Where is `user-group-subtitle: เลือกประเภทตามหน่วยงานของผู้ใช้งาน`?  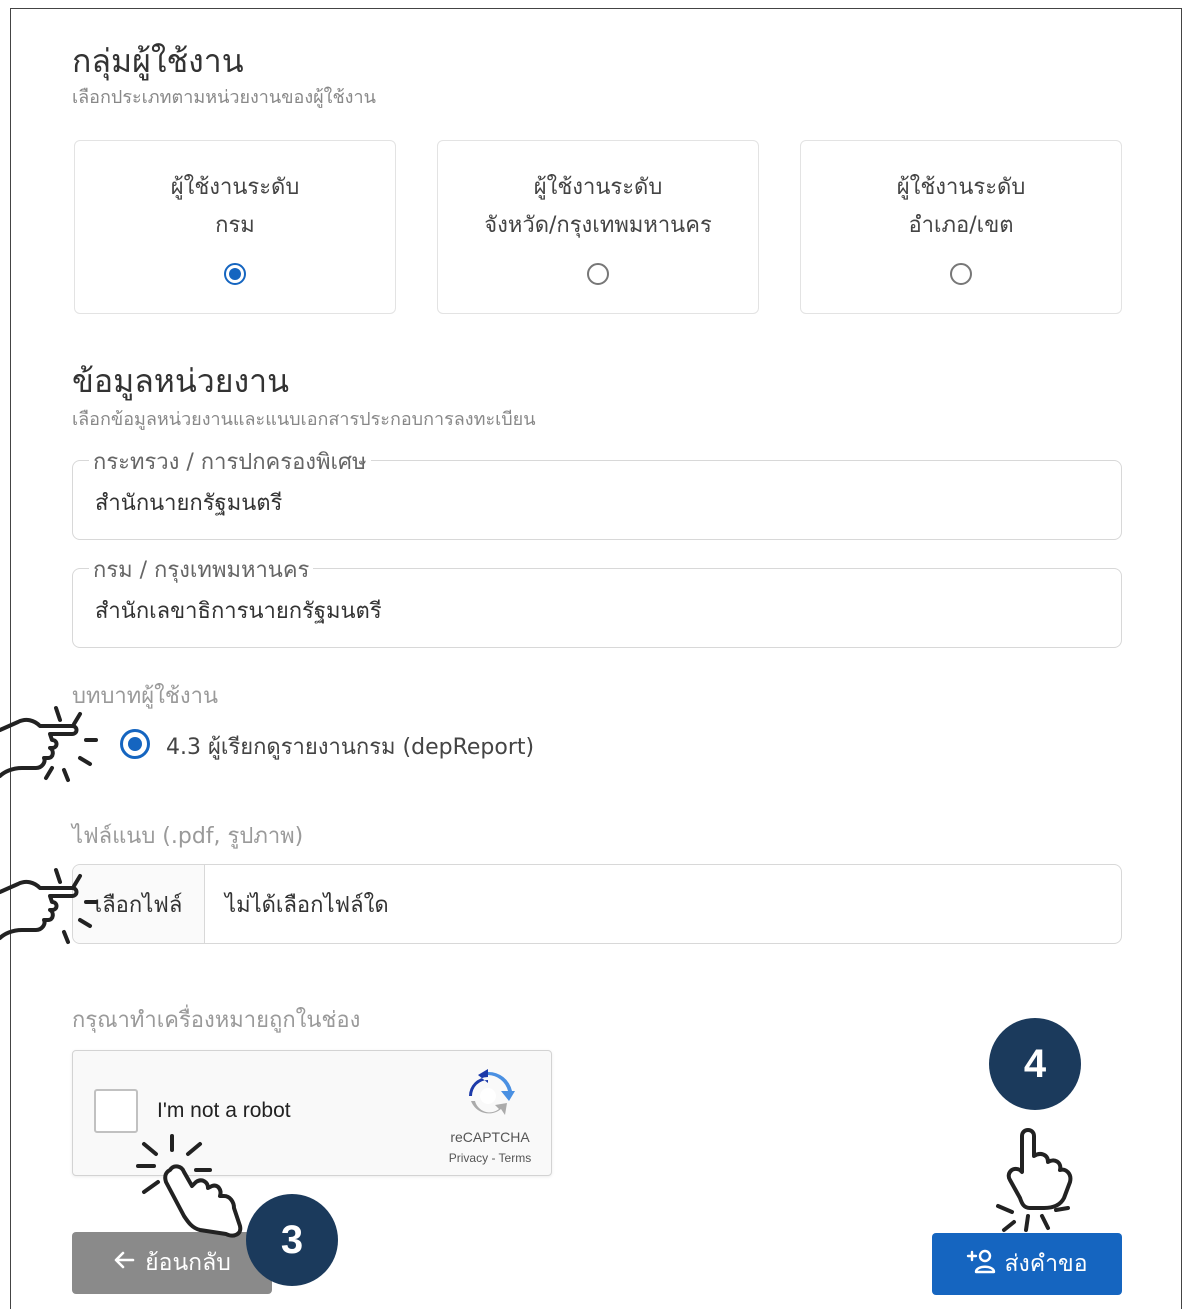 user-group-subtitle: เลือกประเภทตามหน่วยงานของผู้ใช้งาน is located at coordinates (224, 97).